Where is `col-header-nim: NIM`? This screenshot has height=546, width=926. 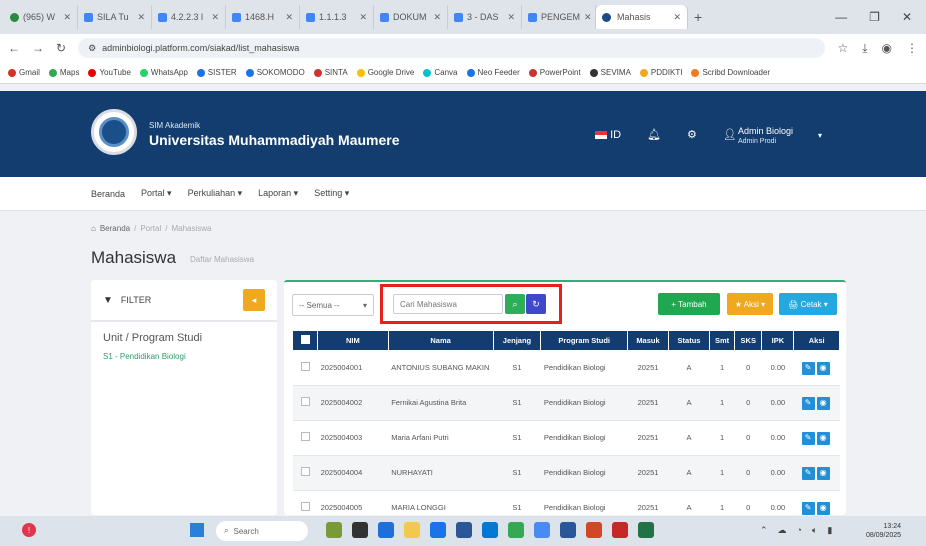 col-header-nim: NIM is located at coordinates (353, 340).